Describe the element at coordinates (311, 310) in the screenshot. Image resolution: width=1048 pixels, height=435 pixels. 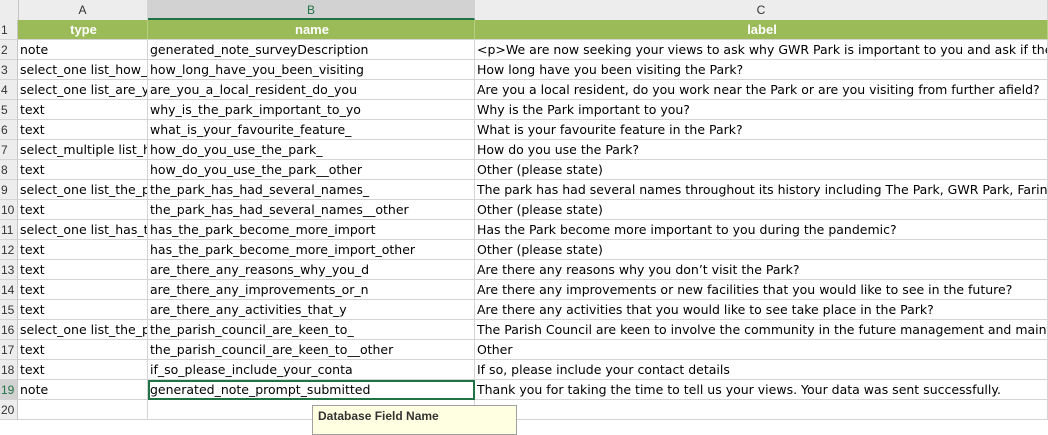
I see `cell-name: are_there_any_activities_that_y` at that location.